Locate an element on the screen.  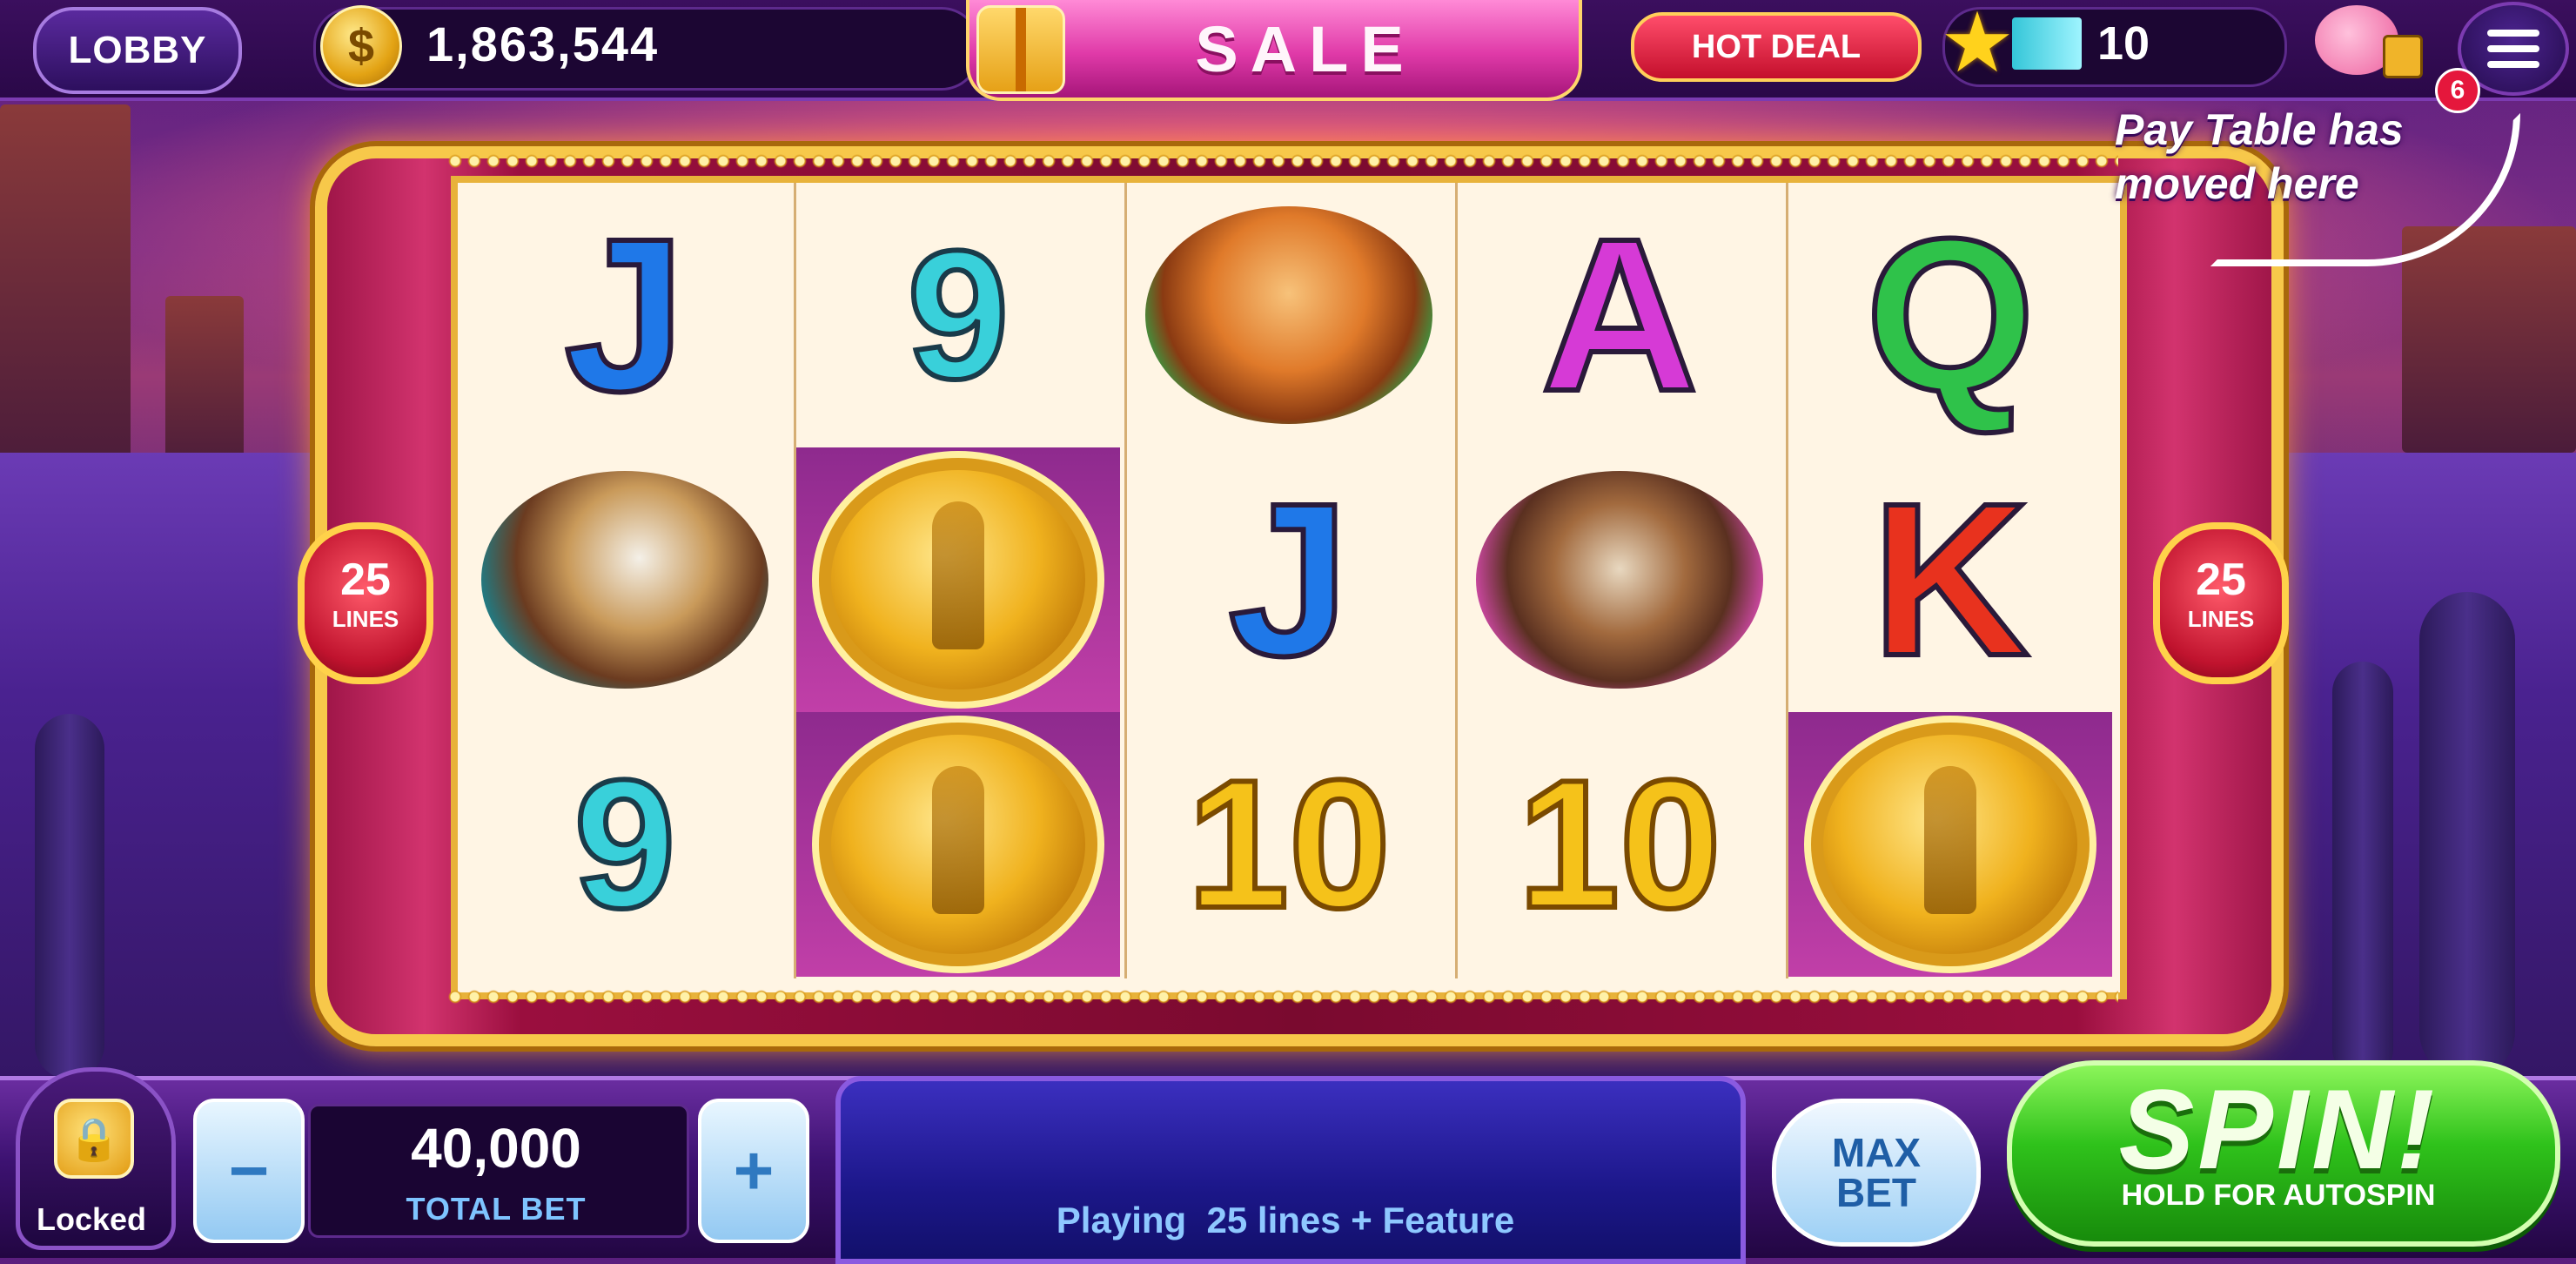
symbol-q: Q is located at coordinates (1950, 314).